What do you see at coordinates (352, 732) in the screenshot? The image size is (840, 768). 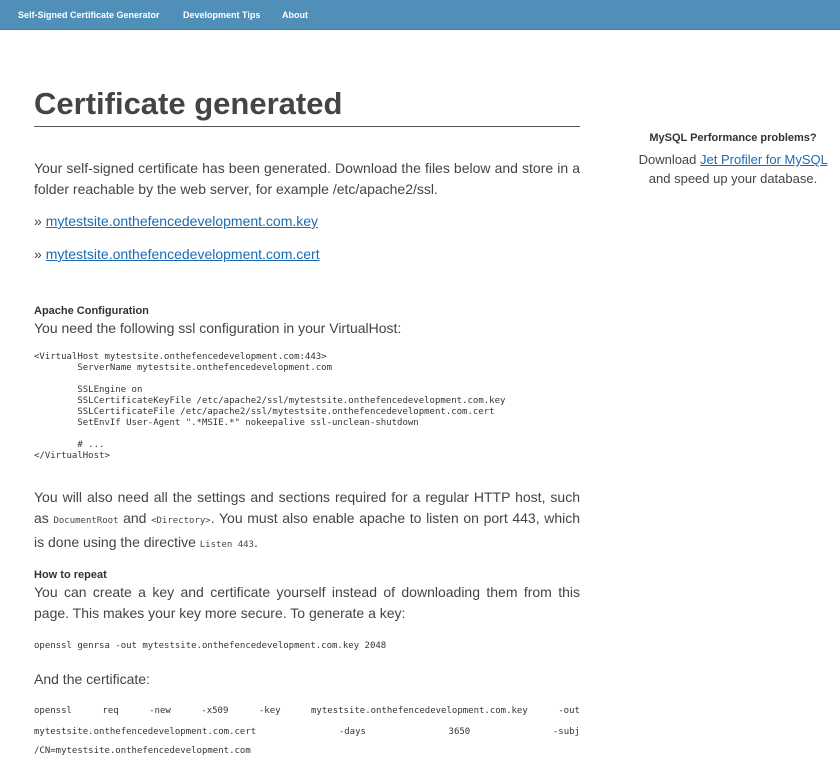 I see `cert-token: -days` at bounding box center [352, 732].